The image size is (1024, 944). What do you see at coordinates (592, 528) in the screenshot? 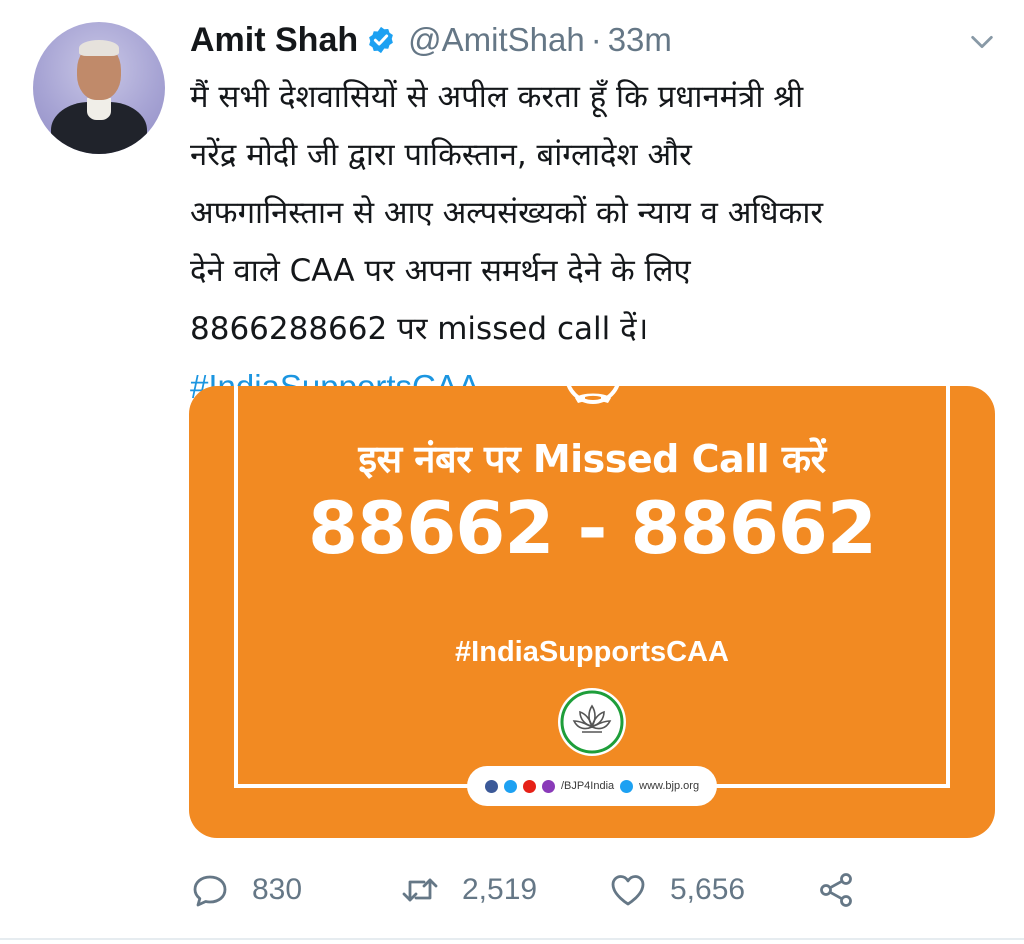
I see `card-phone-number: 88662 - 88662` at bounding box center [592, 528].